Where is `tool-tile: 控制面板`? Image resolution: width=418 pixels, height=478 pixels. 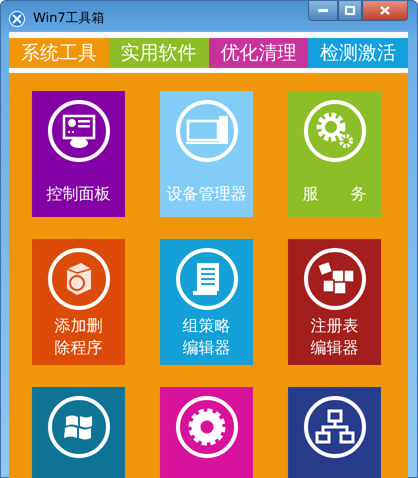 tool-tile: 控制面板 is located at coordinates (78, 154).